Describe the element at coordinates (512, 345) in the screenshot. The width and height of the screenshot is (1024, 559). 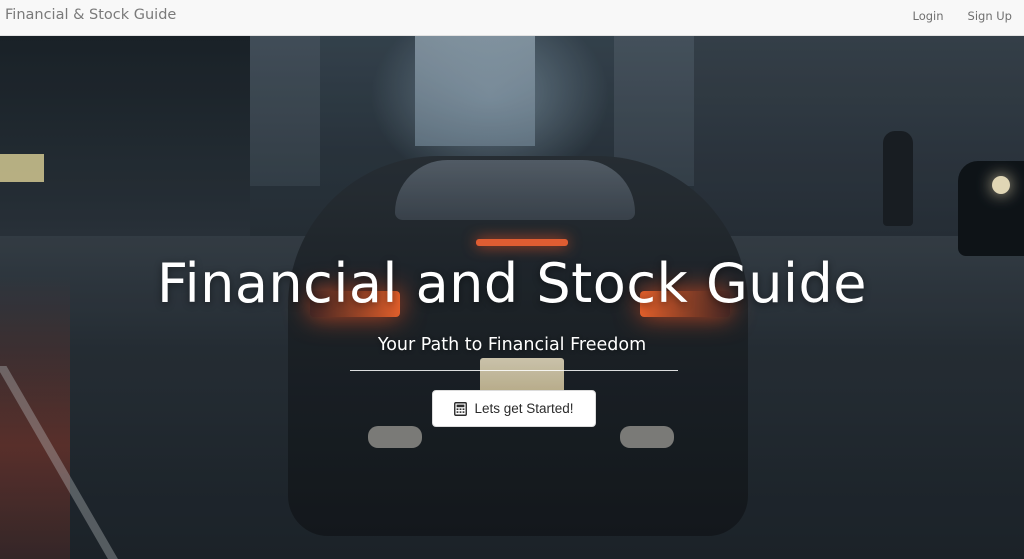
I see `hero-subtitle: Your Path to Financial Freedom` at that location.